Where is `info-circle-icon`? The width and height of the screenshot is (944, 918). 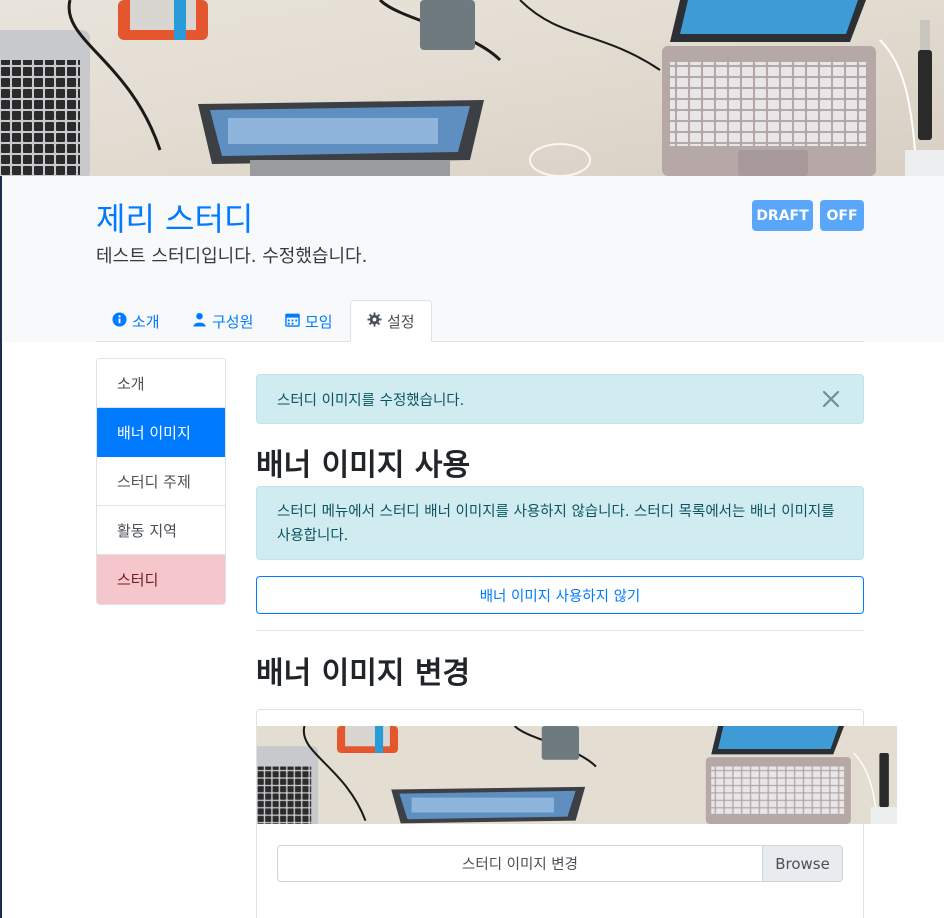 info-circle-icon is located at coordinates (119, 321).